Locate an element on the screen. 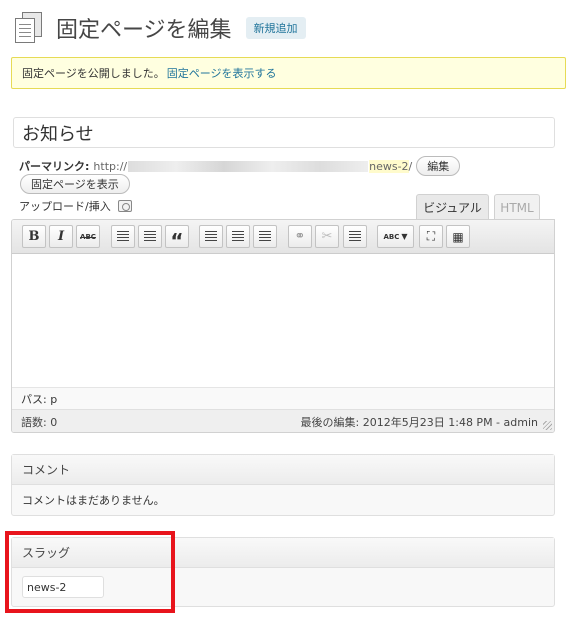  insert-more-button is located at coordinates (355, 236).